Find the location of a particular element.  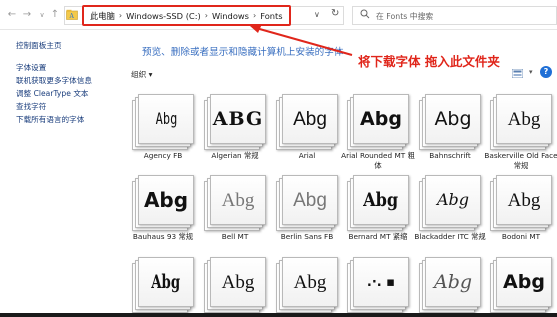

fonts-folder-icon: A is located at coordinates (72, 14).